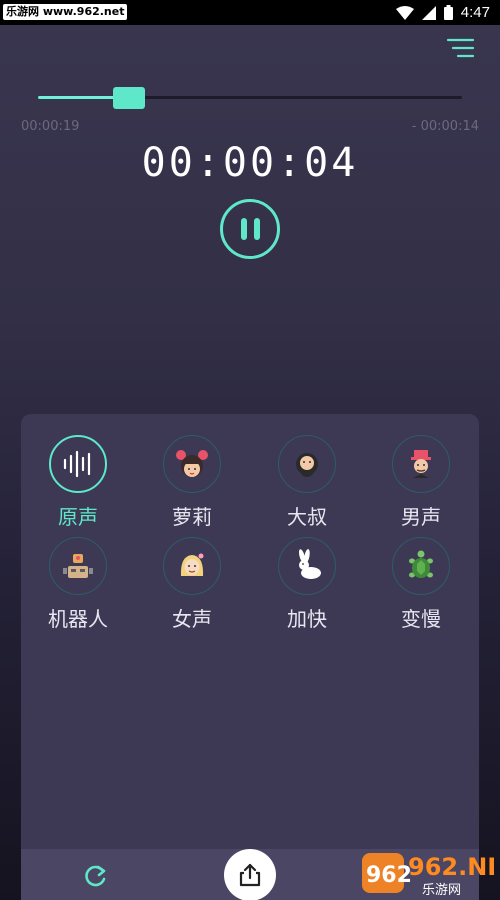 The height and width of the screenshot is (900, 500). What do you see at coordinates (192, 482) in the screenshot?
I see `effect-loli: 萝莉` at bounding box center [192, 482].